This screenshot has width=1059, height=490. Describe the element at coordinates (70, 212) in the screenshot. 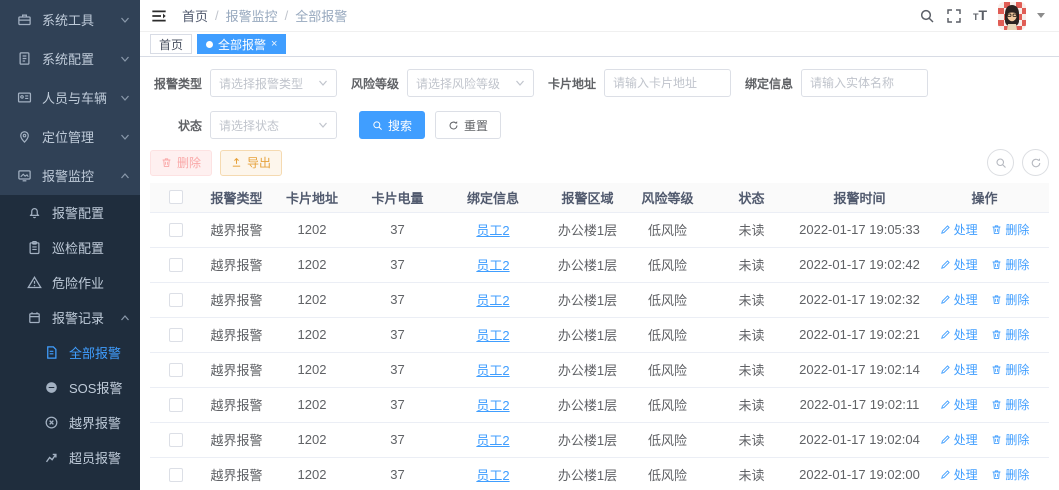

I see `sidebar-item-alarm-config: 报警配置` at that location.